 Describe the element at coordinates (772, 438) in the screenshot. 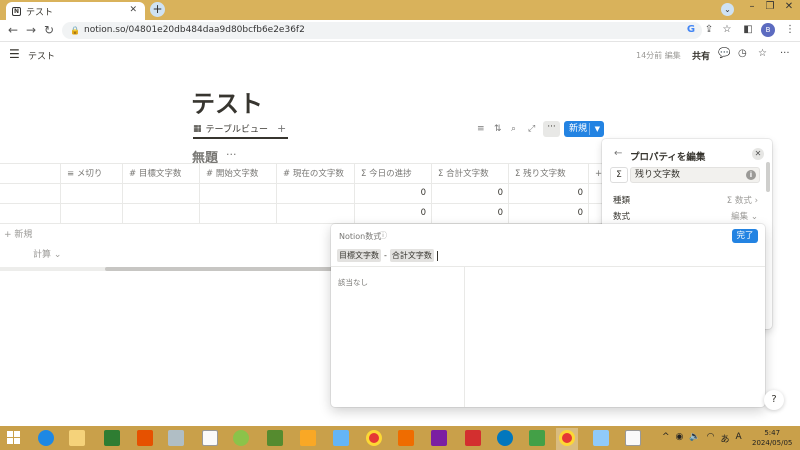

I see `taskbar-clock: 5:47 2024/05/05` at that location.